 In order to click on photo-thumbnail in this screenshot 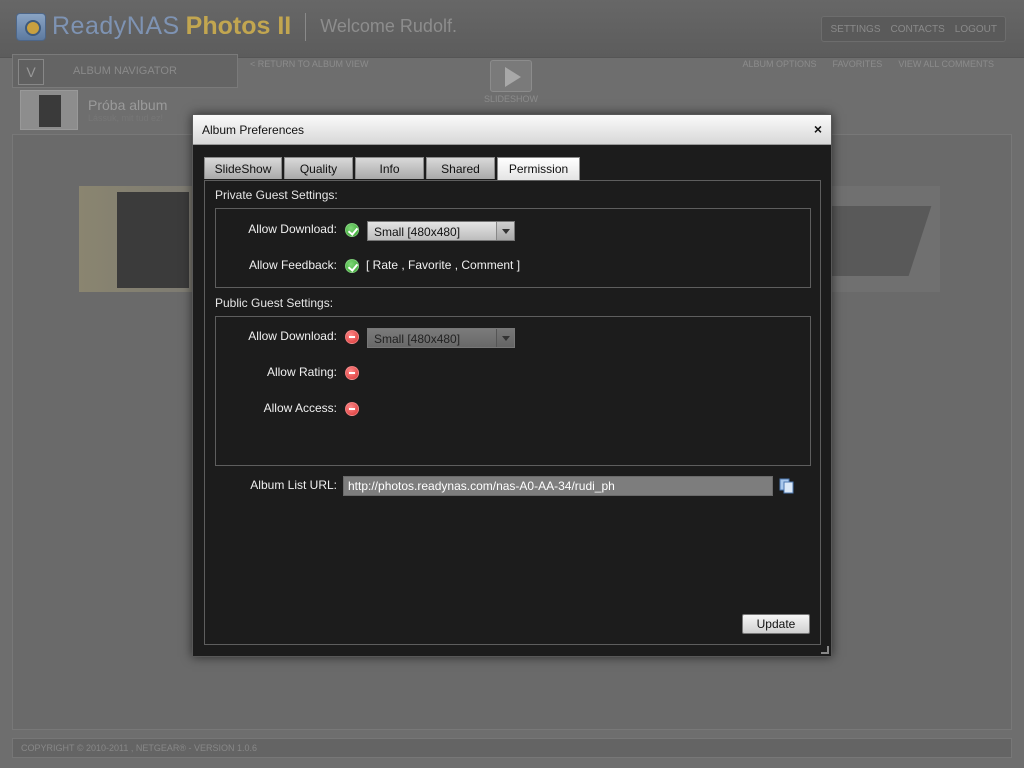, I will do `click(139, 239)`.